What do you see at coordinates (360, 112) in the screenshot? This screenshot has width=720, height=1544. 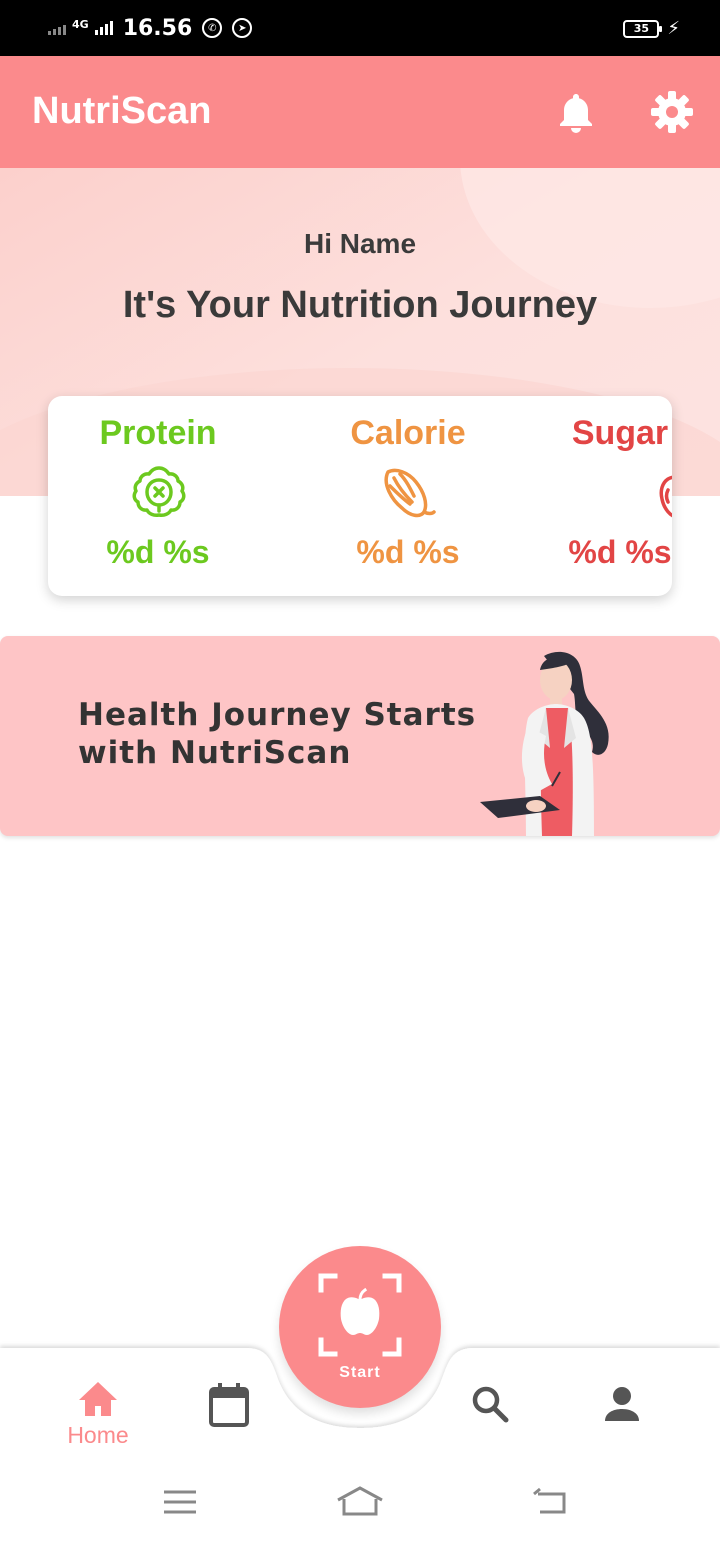 I see `app-bar: NutriScan` at bounding box center [360, 112].